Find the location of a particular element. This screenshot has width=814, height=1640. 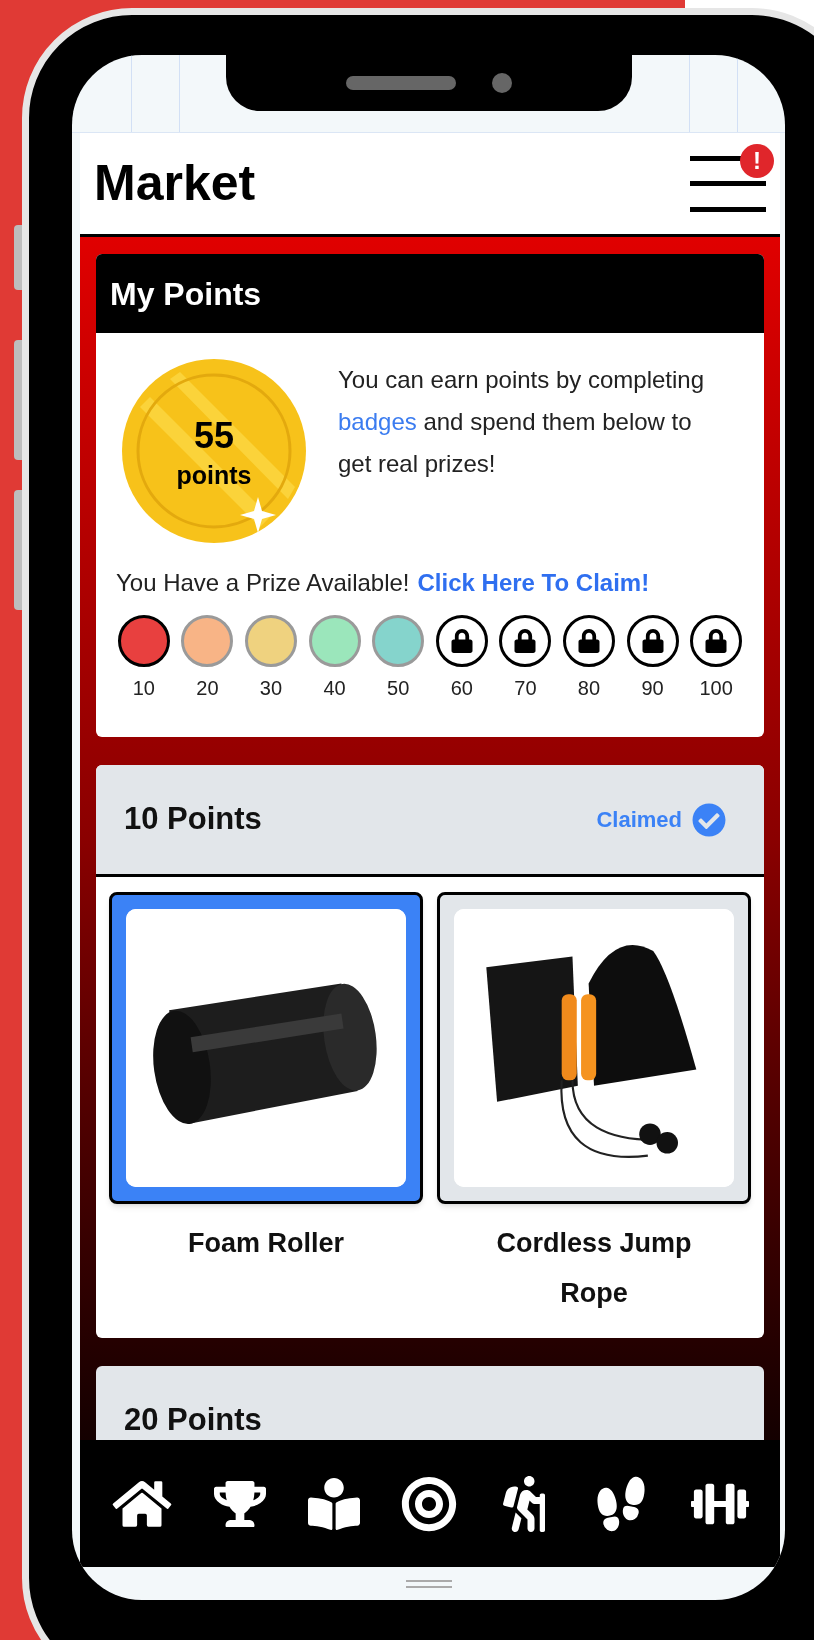

claim-link: Click Here To Claim! is located at coordinates (533, 583).